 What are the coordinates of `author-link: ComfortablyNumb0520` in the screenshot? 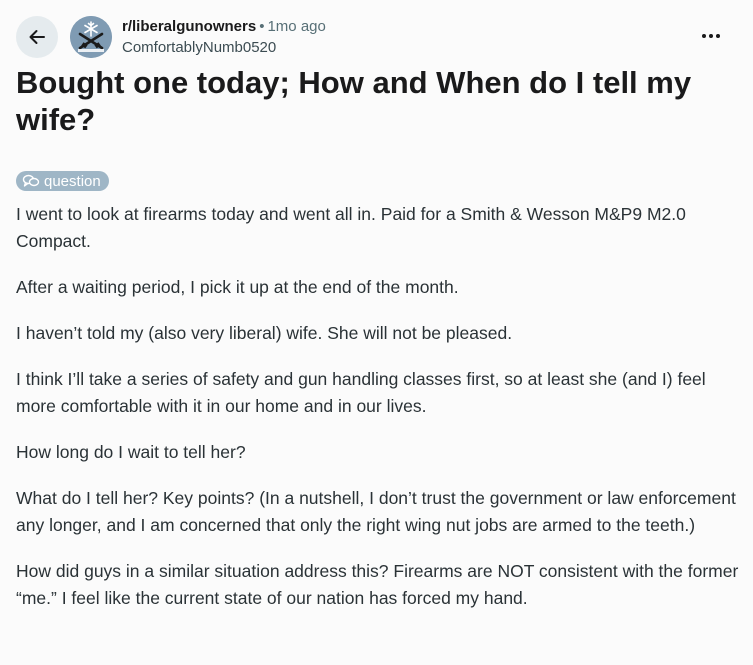 It's located at (224, 48).